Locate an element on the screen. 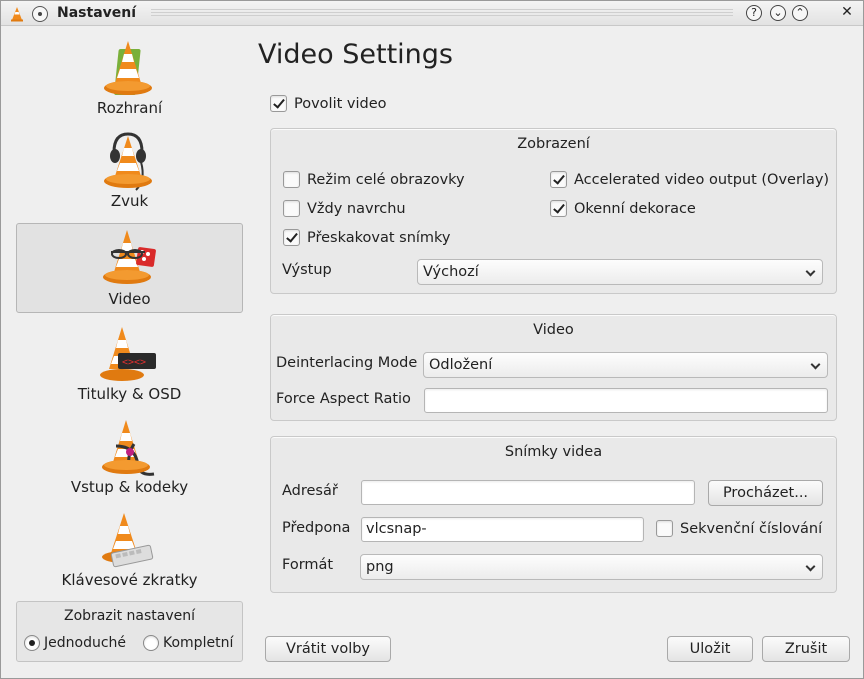 The height and width of the screenshot is (679, 864). window-decorations-box is located at coordinates (558, 208).